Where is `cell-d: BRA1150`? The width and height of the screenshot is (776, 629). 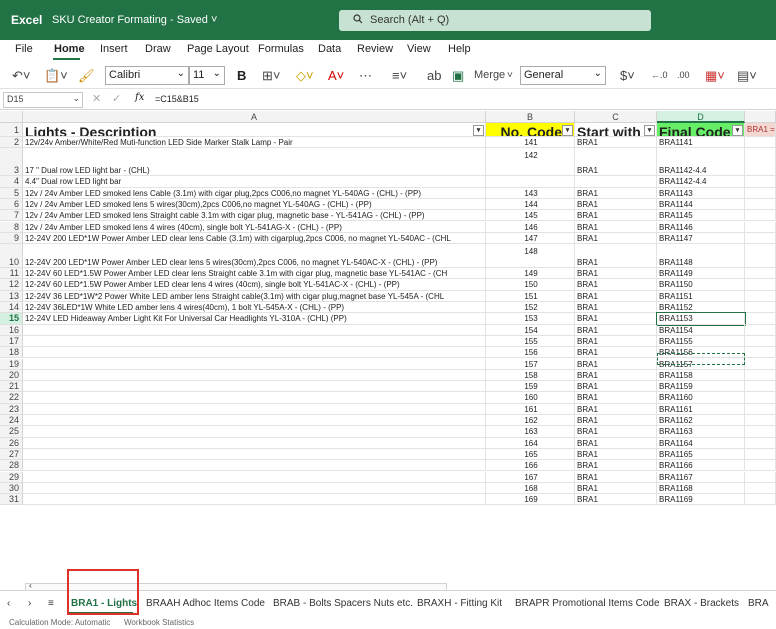 cell-d: BRA1150 is located at coordinates (701, 285).